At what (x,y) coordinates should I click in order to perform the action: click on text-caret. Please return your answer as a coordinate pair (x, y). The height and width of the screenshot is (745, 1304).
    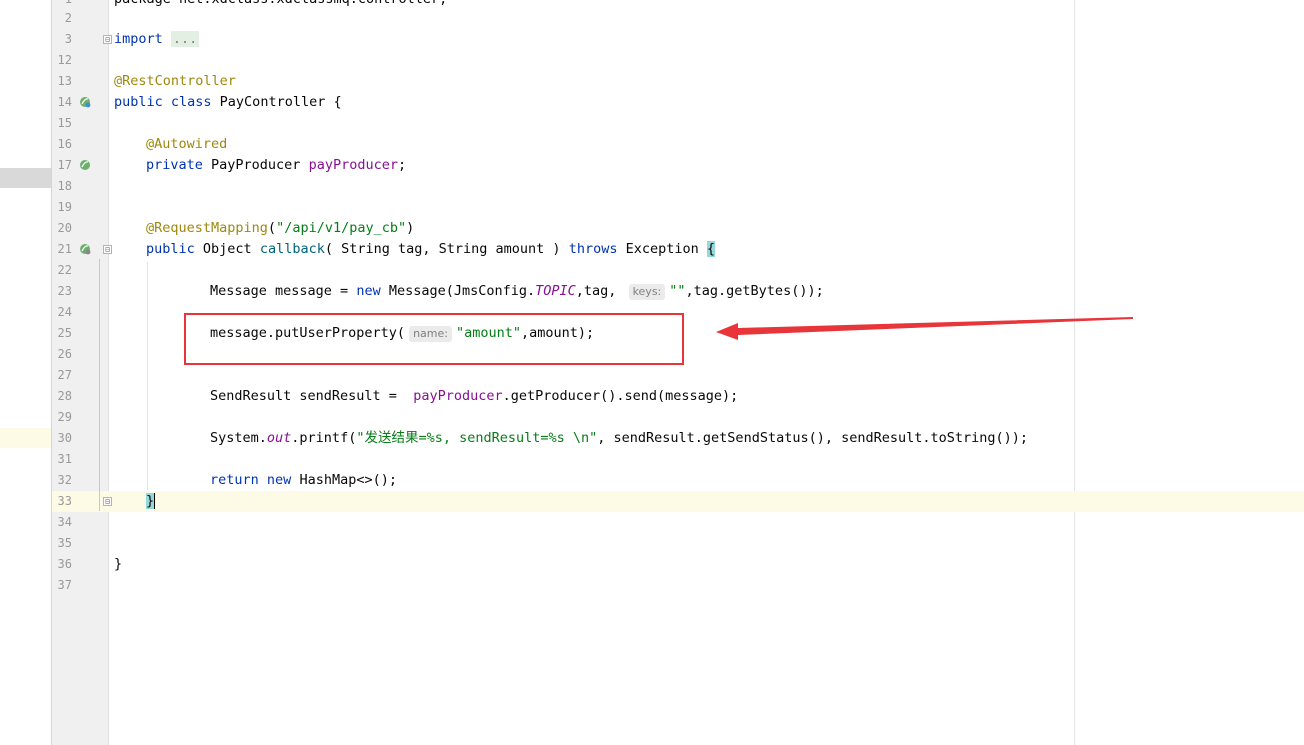
    Looking at the image, I should click on (155, 501).